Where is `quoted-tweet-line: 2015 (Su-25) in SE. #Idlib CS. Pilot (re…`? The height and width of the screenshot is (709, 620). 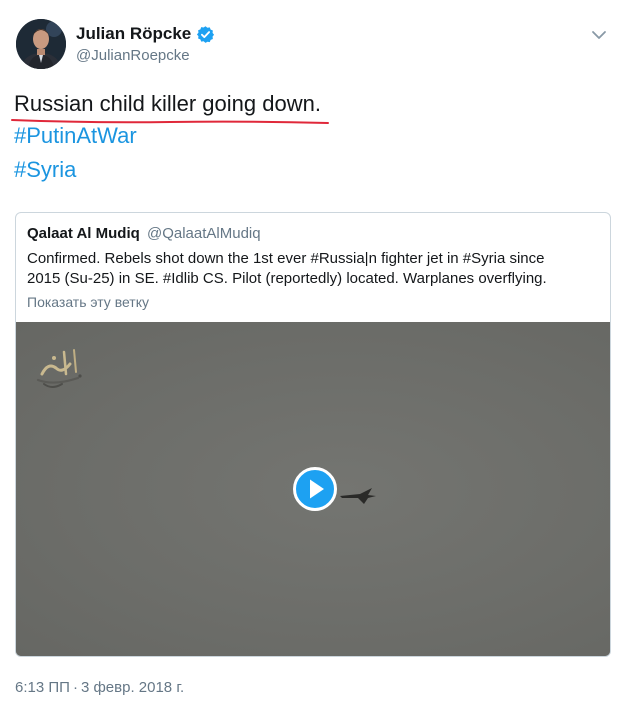
quoted-tweet-line: 2015 (Su-25) in SE. #Idlib CS. Pilot (re… is located at coordinates (287, 278).